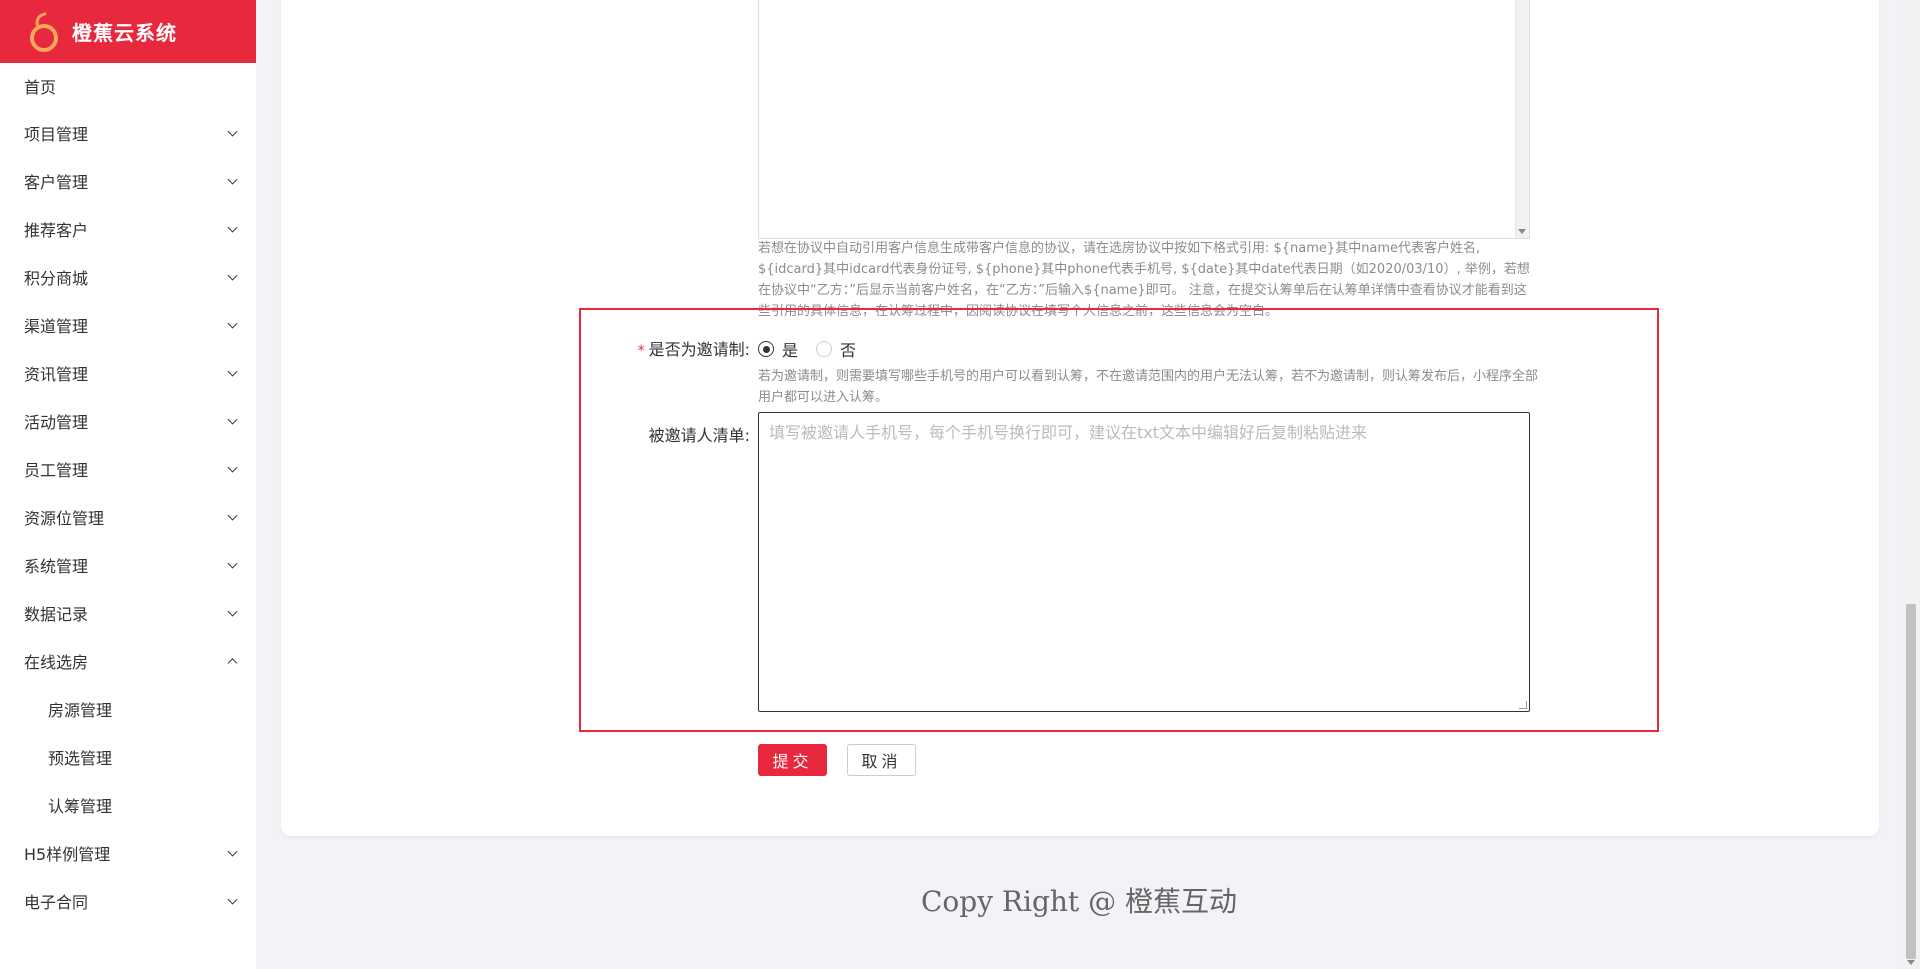 The width and height of the screenshot is (1920, 969). What do you see at coordinates (1068, 432) in the screenshot?
I see `textarea-placeholder: 填写被邀请人手机号，每个手机号换行即可，建议在txt文本中编辑好后复制粘贴进来` at bounding box center [1068, 432].